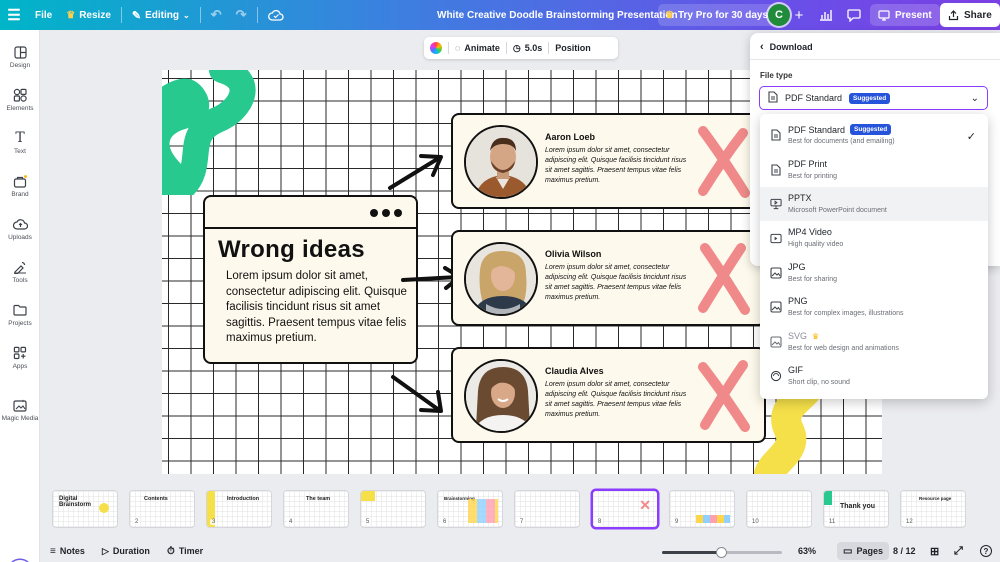 The width and height of the screenshot is (1000, 562). Describe the element at coordinates (20, 315) in the screenshot. I see `sidebar-item-projects: Projects` at that location.